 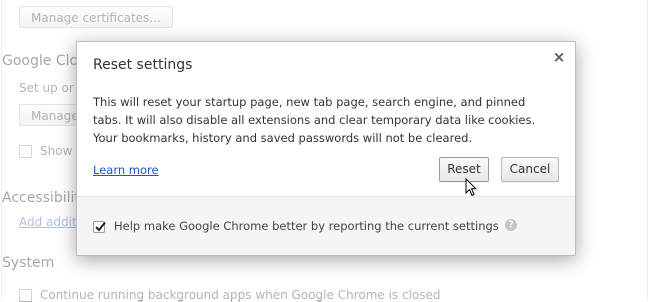 What do you see at coordinates (126, 170) in the screenshot?
I see `learn-more-link: Learn more` at bounding box center [126, 170].